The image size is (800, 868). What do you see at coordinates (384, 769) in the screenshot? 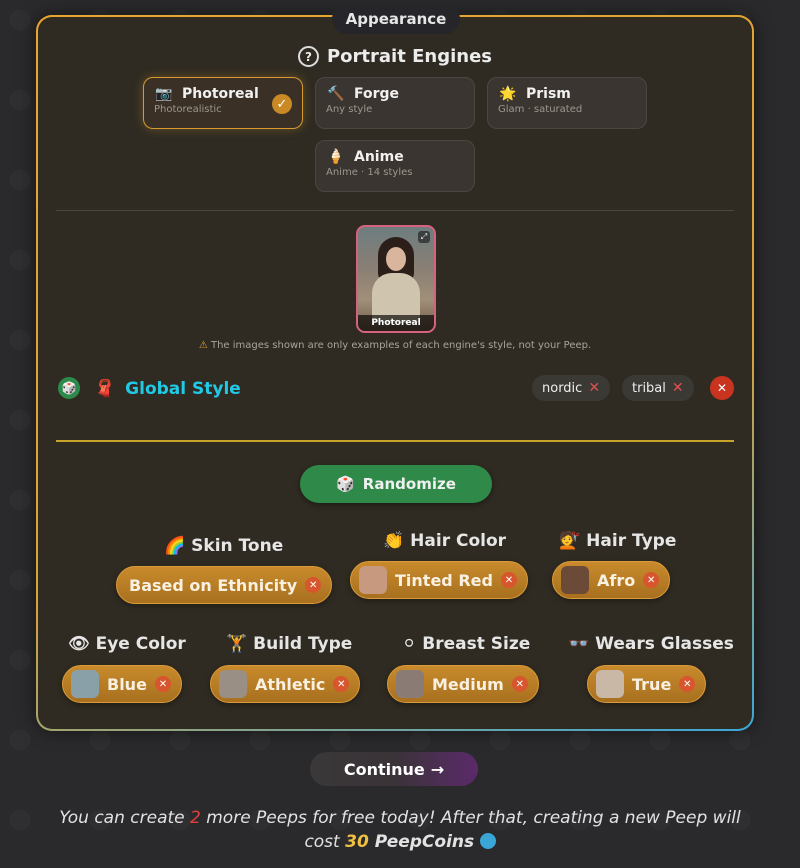
I see `continue-label: Continue` at bounding box center [384, 769].